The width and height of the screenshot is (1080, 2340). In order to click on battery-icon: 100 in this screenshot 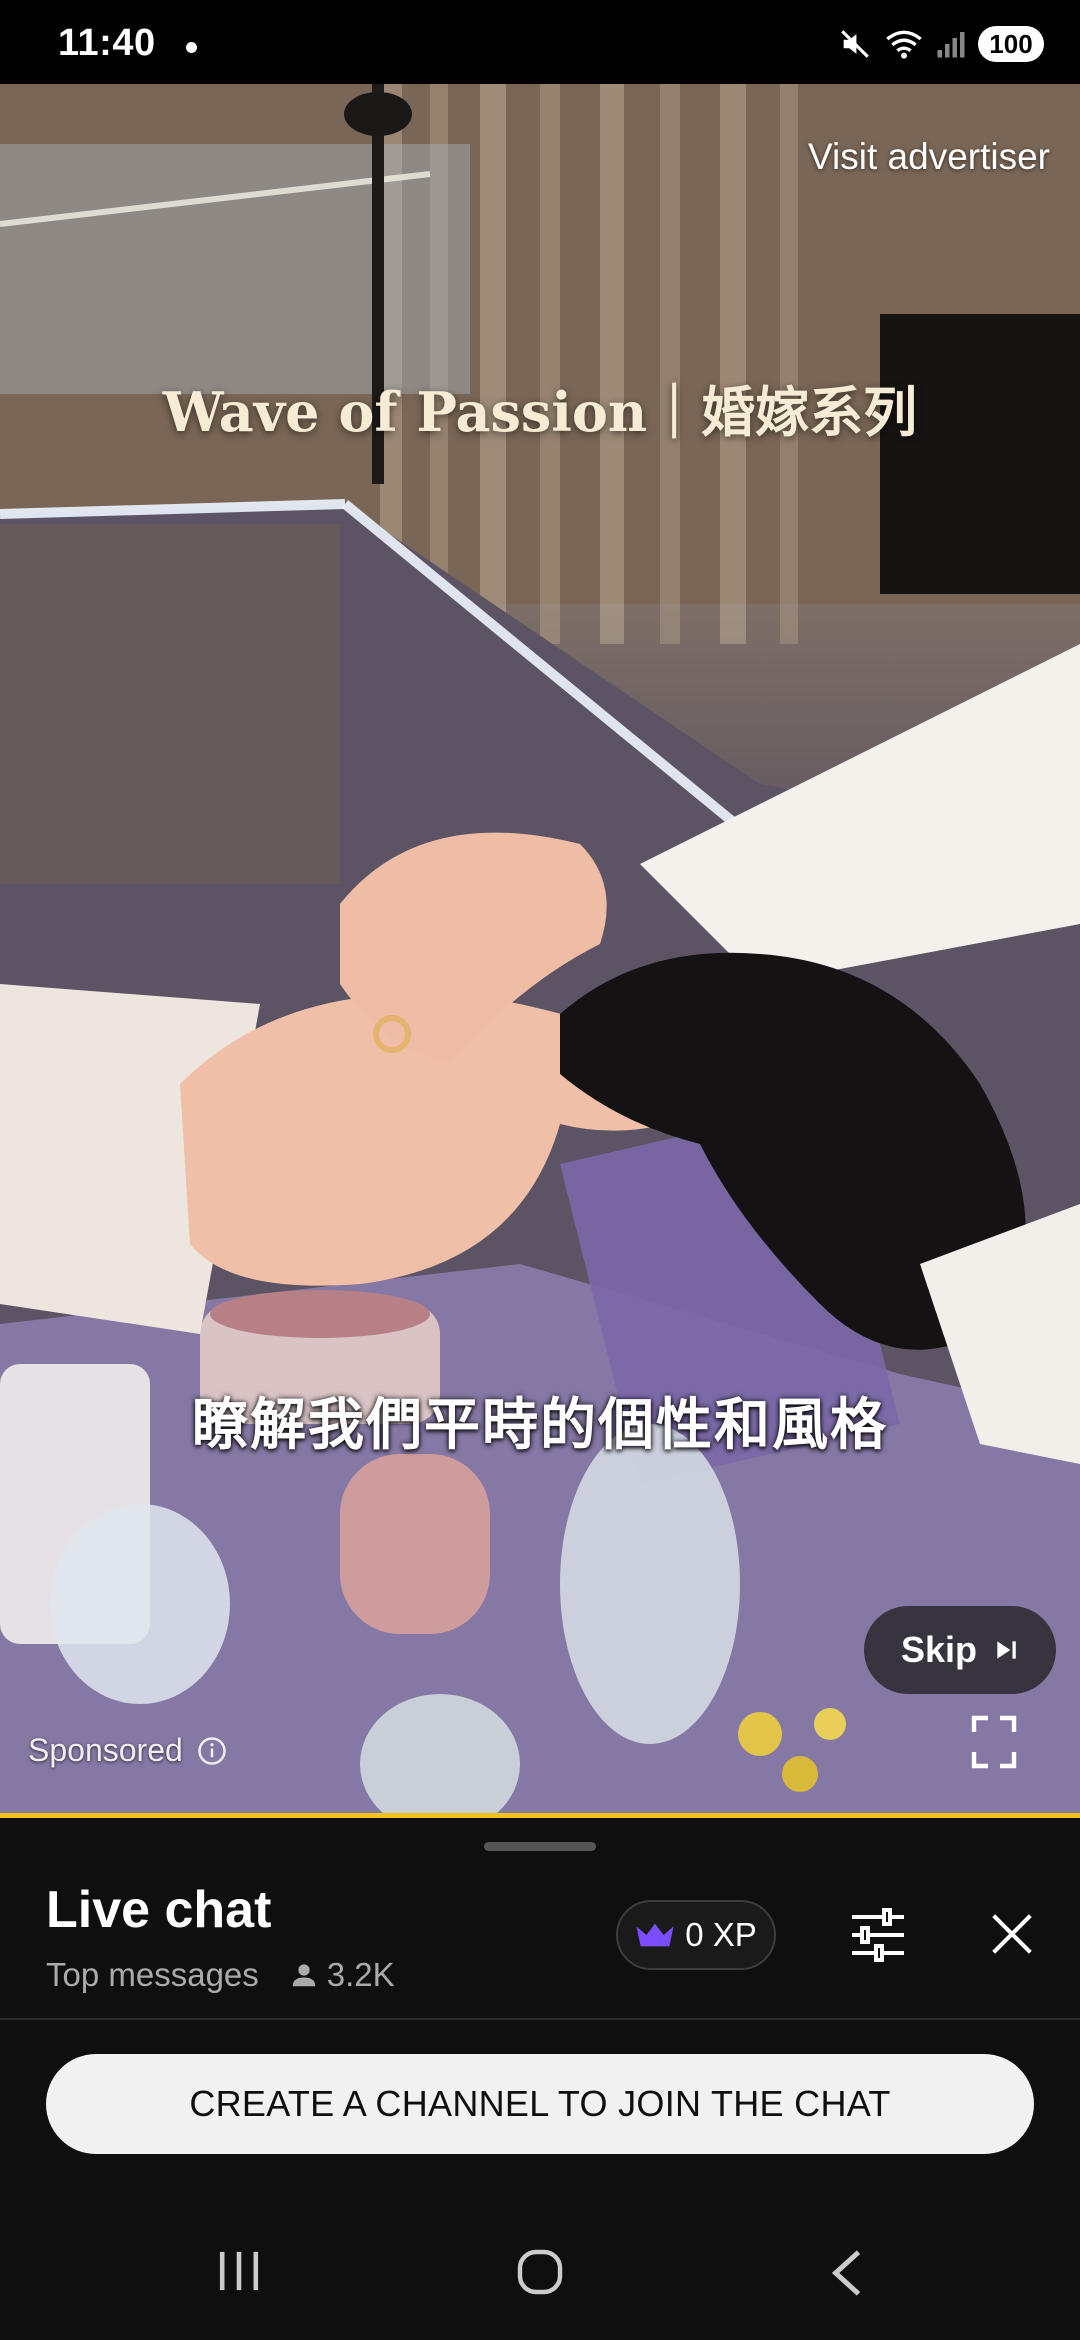, I will do `click(1011, 44)`.